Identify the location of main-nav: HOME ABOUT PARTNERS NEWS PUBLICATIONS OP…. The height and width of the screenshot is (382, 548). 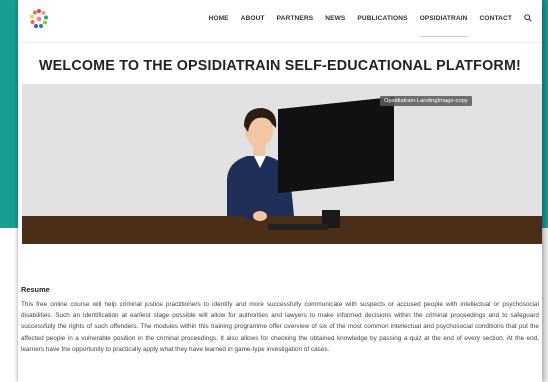
(370, 25).